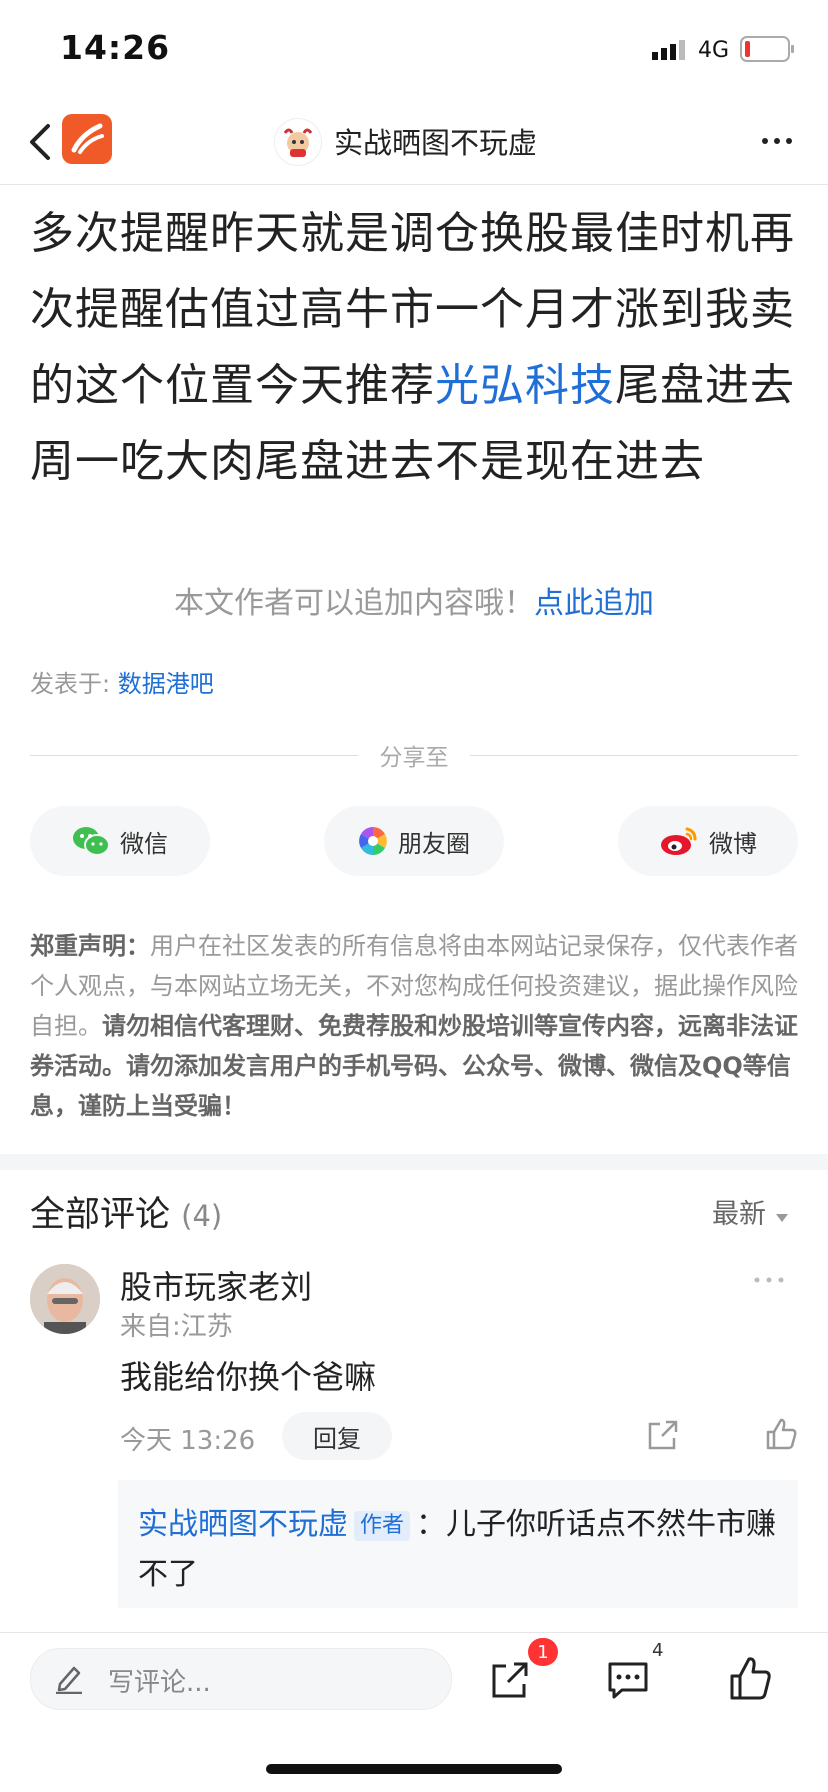 The width and height of the screenshot is (828, 1792). I want to click on page-title: 实战晒图不玩虚, so click(436, 143).